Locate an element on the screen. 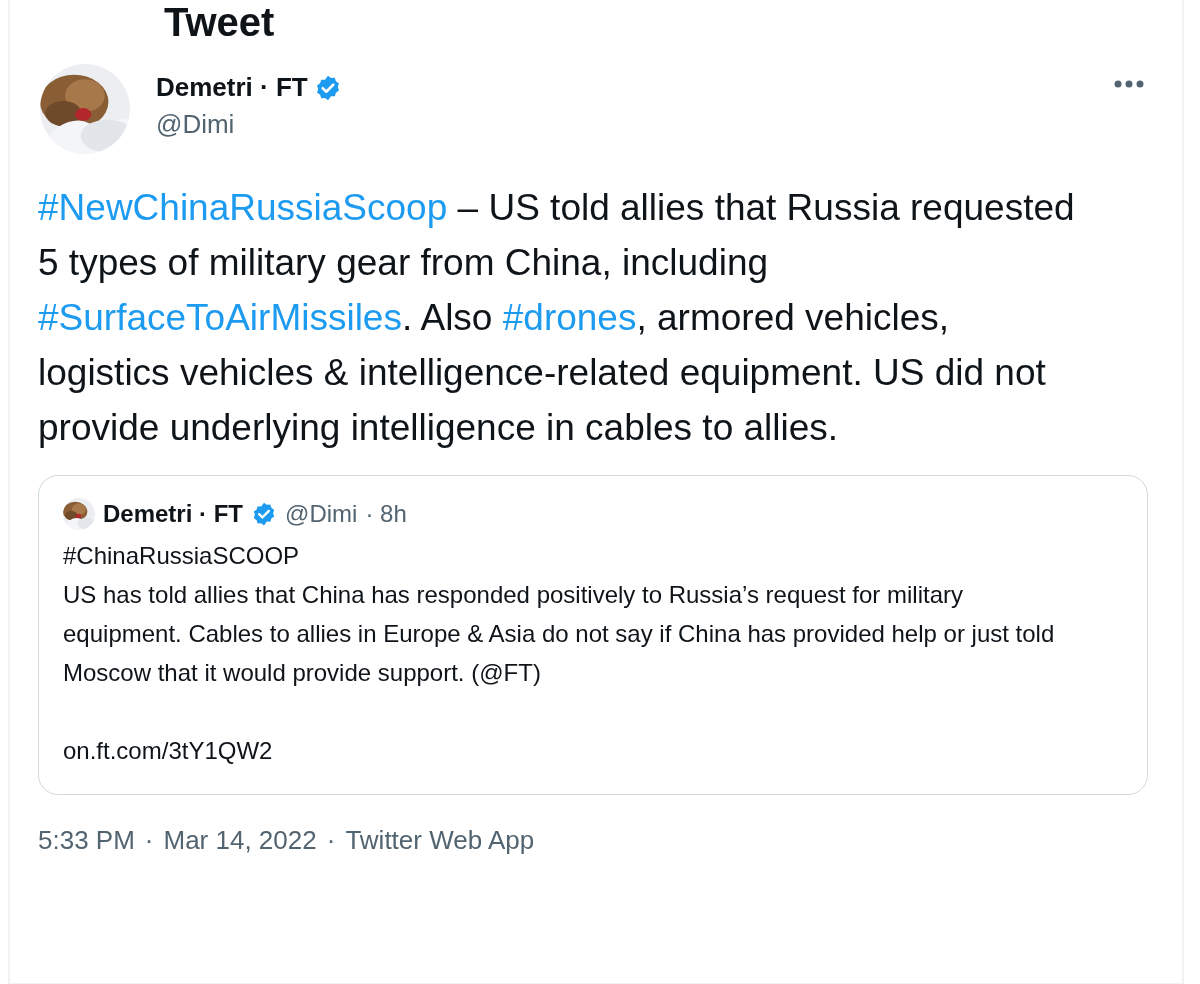  tweet-meta-link: Mar 14, 2022 is located at coordinates (240, 840).